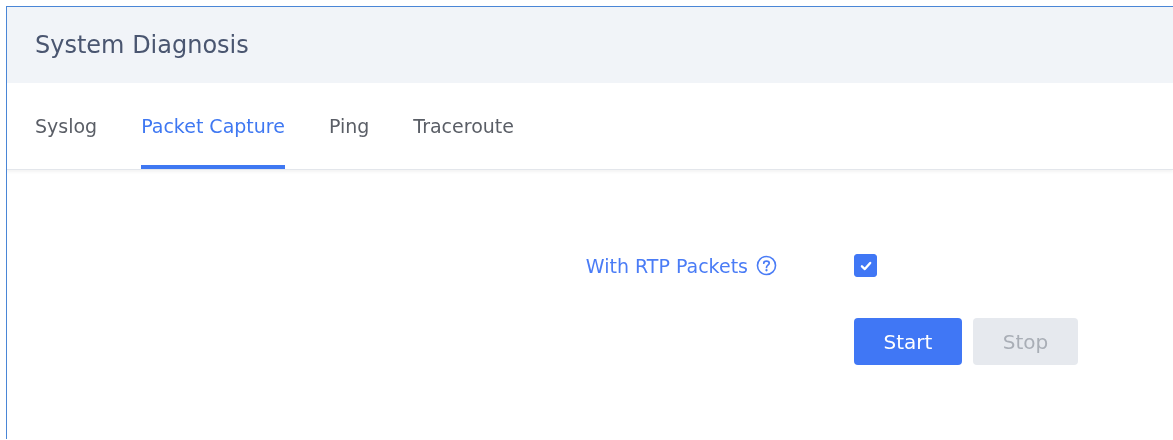  I want to click on tab: Packet Capture, so click(213, 126).